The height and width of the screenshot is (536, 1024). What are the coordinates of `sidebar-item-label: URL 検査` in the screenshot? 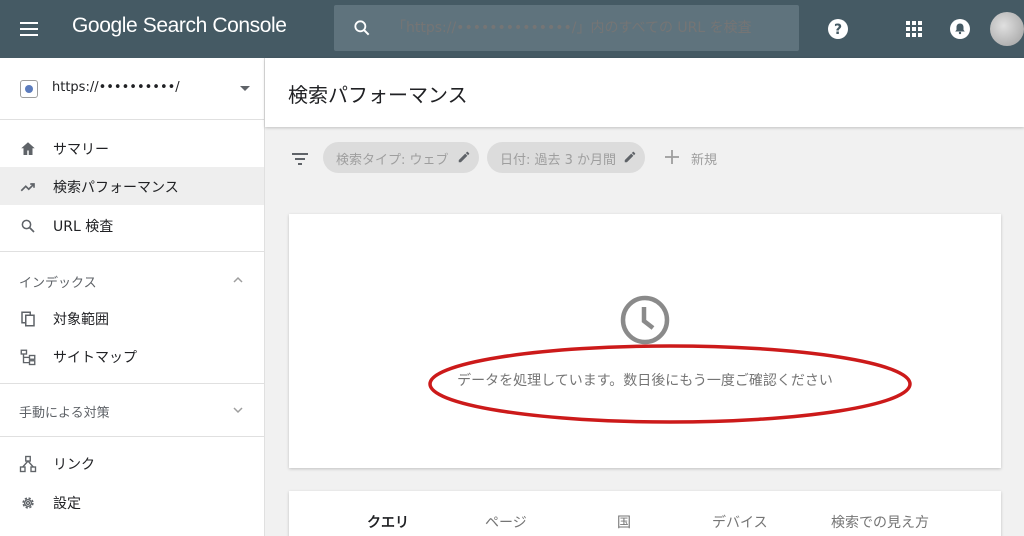 It's located at (83, 227).